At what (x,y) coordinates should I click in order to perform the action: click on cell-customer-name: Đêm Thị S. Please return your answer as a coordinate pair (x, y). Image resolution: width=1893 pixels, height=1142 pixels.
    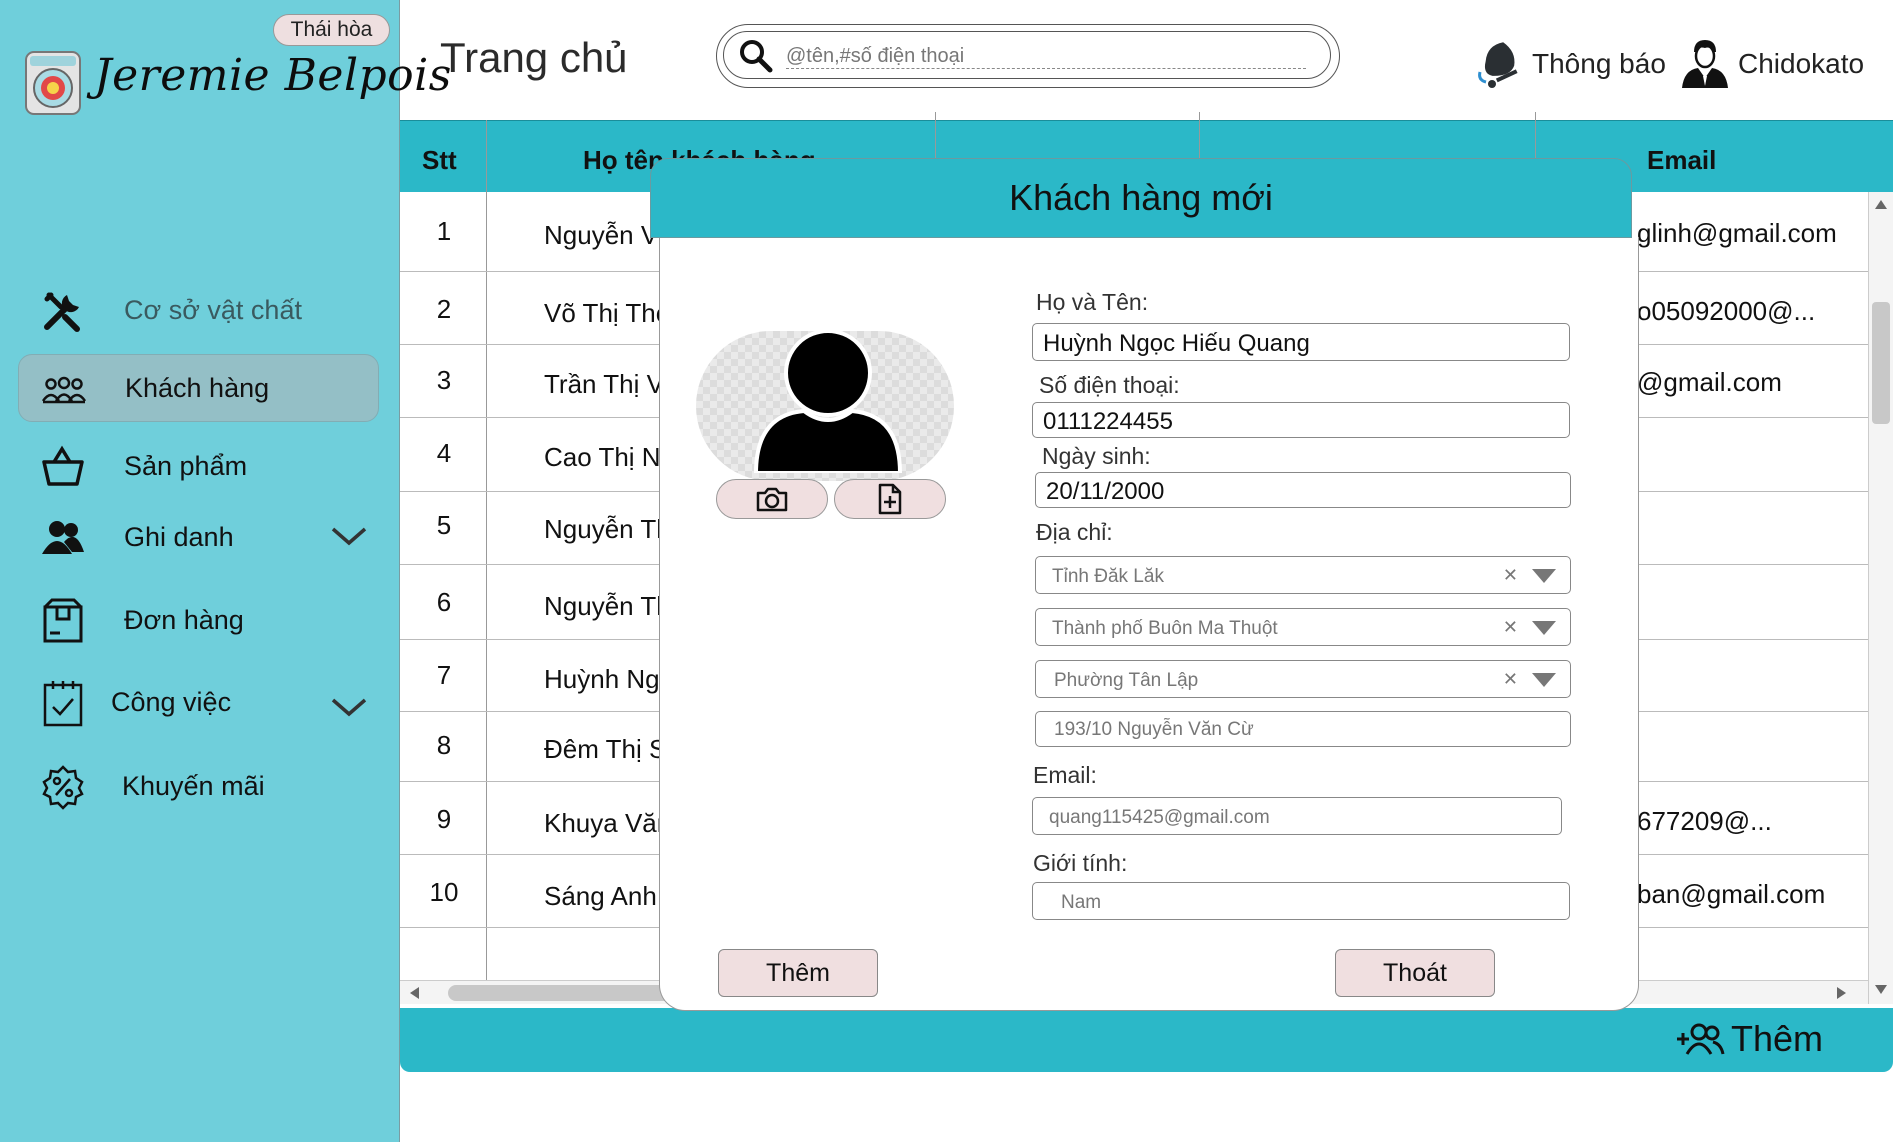
    Looking at the image, I should click on (605, 749).